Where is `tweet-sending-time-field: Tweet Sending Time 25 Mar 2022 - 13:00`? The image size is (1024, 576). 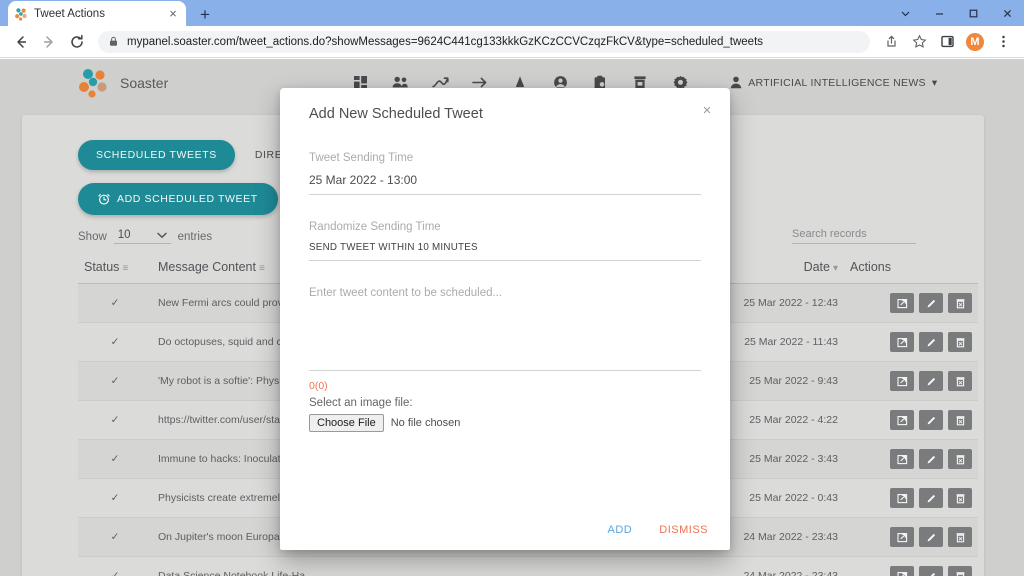
tweet-sending-time-field: Tweet Sending Time 25 Mar 2022 - 13:00 is located at coordinates (505, 173).